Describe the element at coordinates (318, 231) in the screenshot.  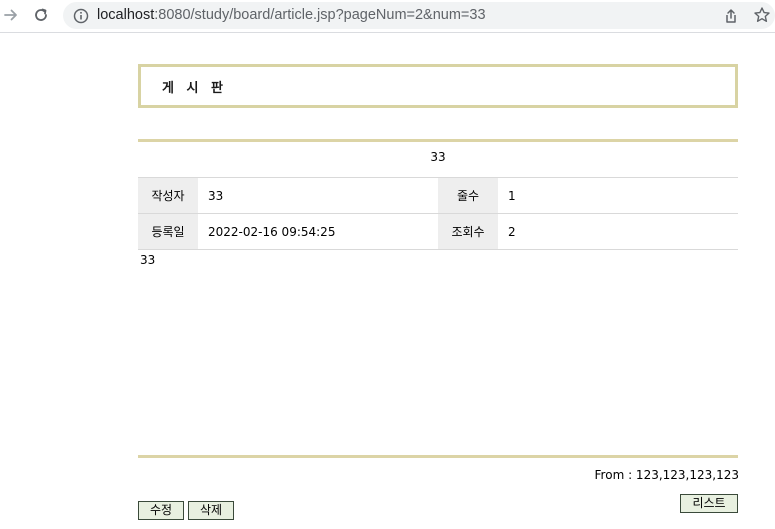
I see `date-value: 2022-02-16 09:54:25` at that location.